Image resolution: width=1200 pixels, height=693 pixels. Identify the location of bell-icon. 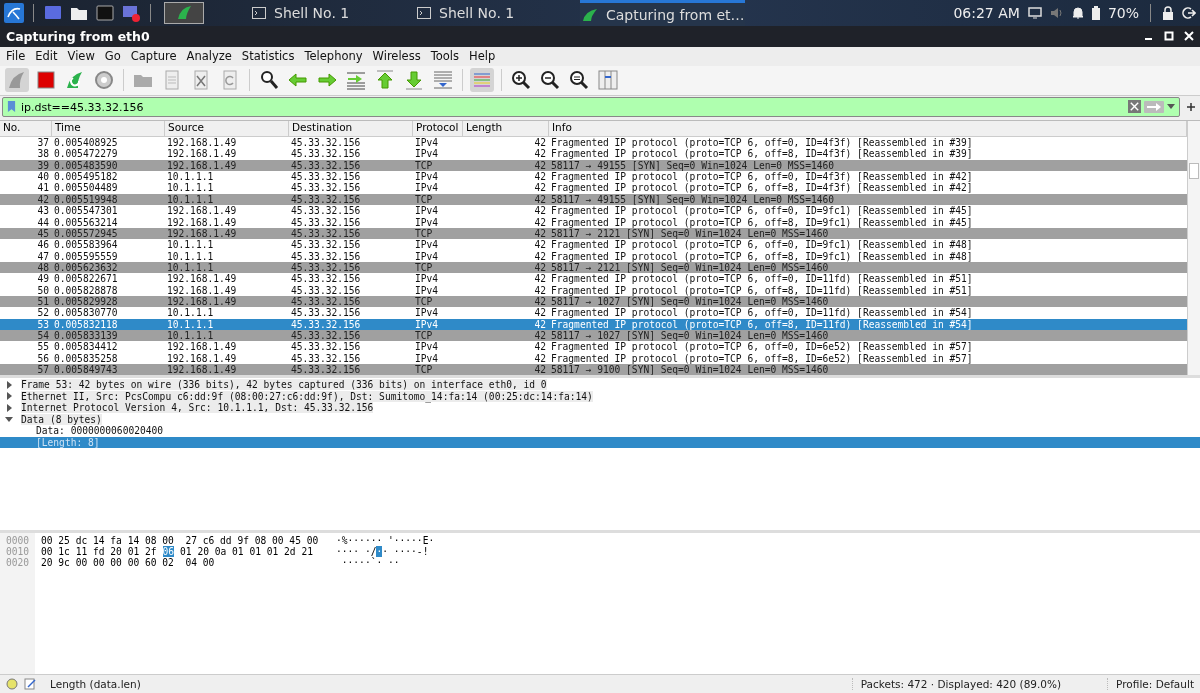
(1077, 13).